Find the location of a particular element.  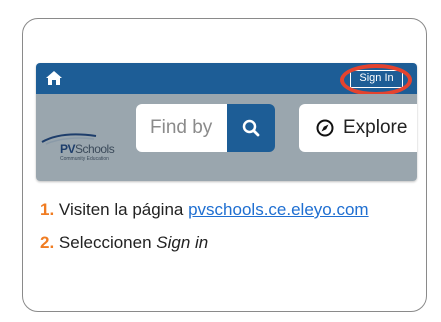

search-button is located at coordinates (251, 128).